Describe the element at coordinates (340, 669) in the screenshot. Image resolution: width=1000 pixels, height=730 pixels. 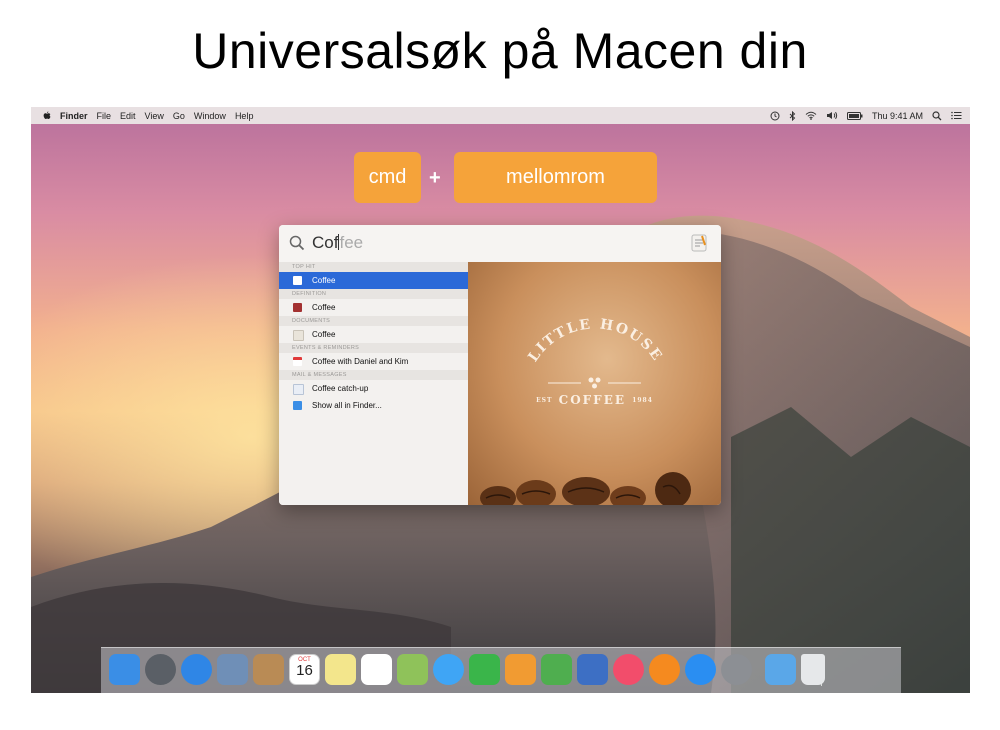
I see `notes-icon` at that location.